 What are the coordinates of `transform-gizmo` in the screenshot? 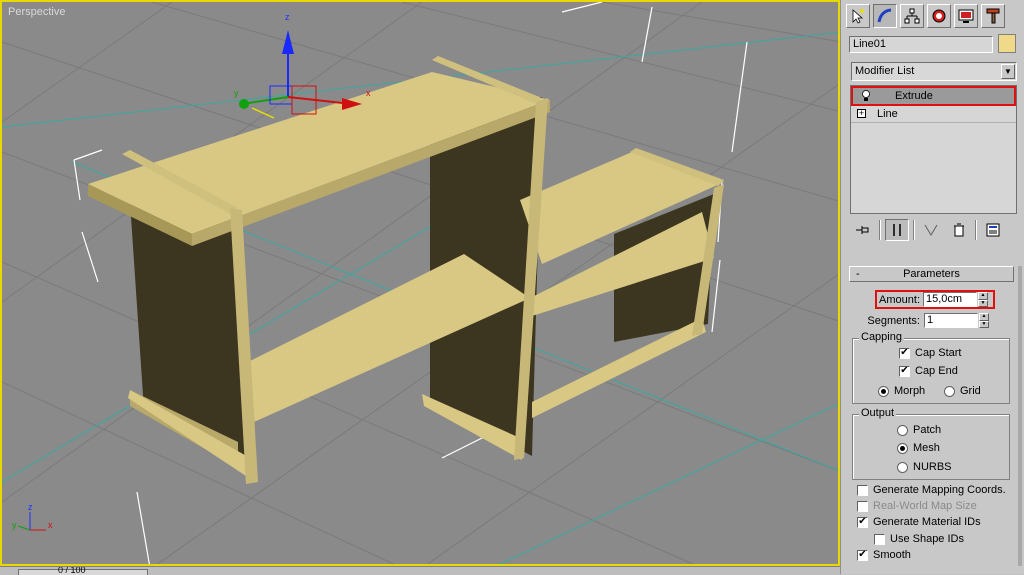 It's located at (300, 74).